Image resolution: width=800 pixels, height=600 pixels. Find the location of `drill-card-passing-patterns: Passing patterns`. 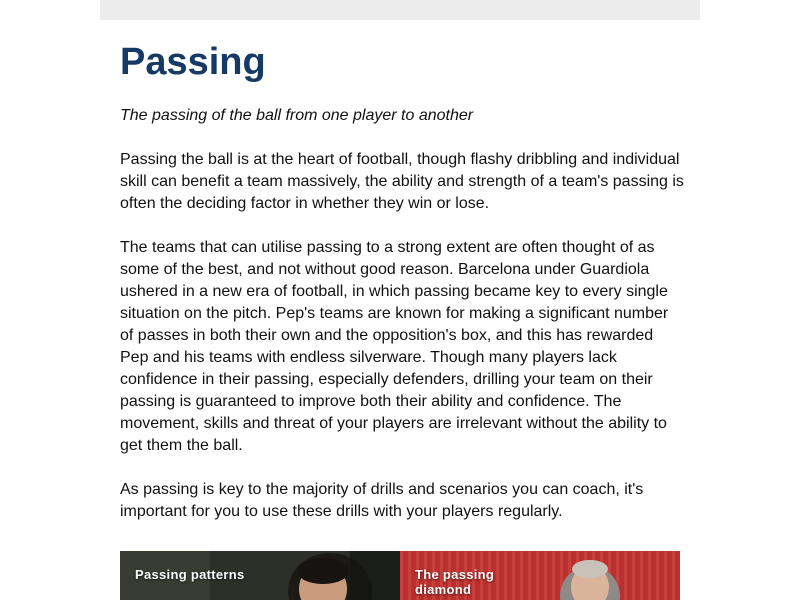

drill-card-passing-patterns: Passing patterns is located at coordinates (260, 575).